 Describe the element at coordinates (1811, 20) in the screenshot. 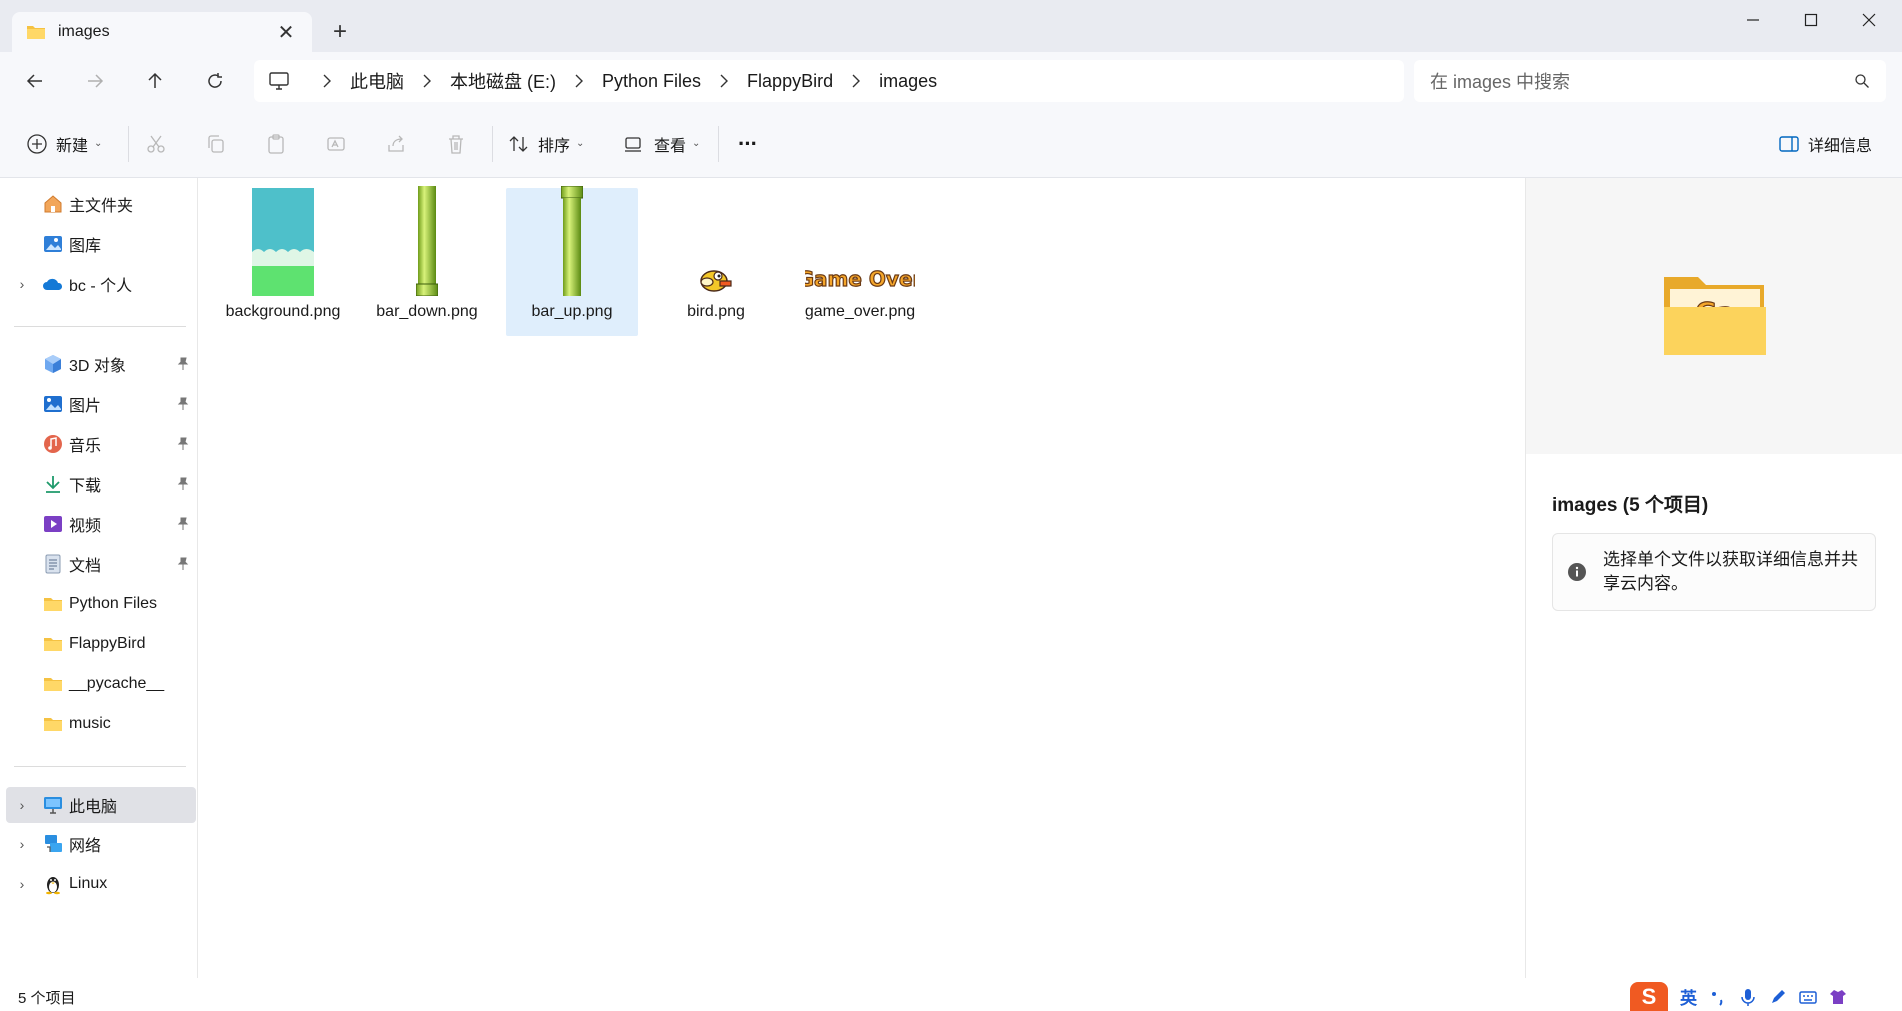

I see `maximize-button` at that location.